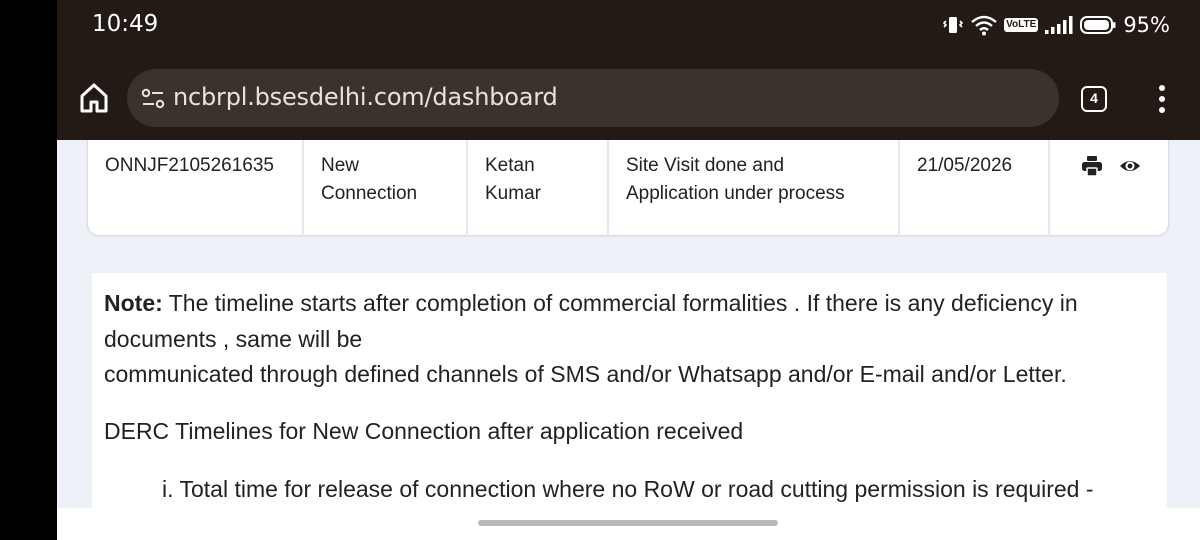  I want to click on applicant-name: Ketan Kumar, so click(513, 179).